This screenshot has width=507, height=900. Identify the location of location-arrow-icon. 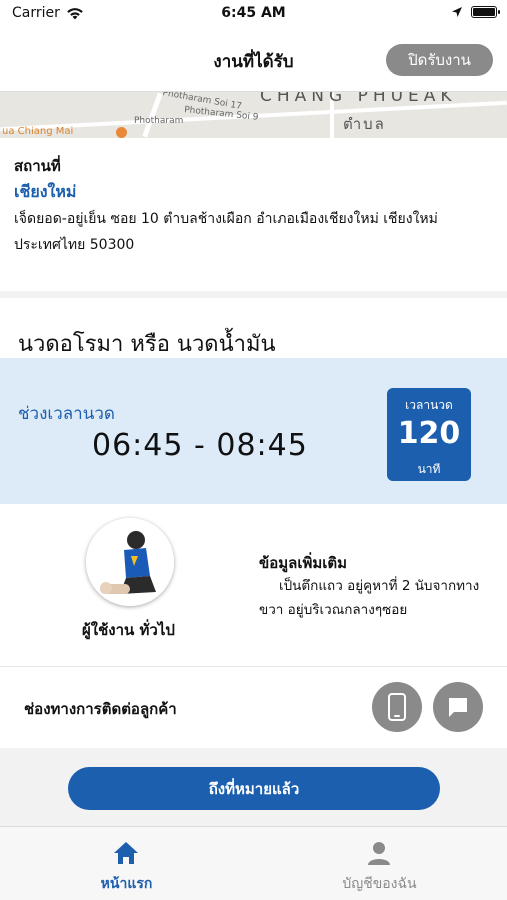
(457, 12).